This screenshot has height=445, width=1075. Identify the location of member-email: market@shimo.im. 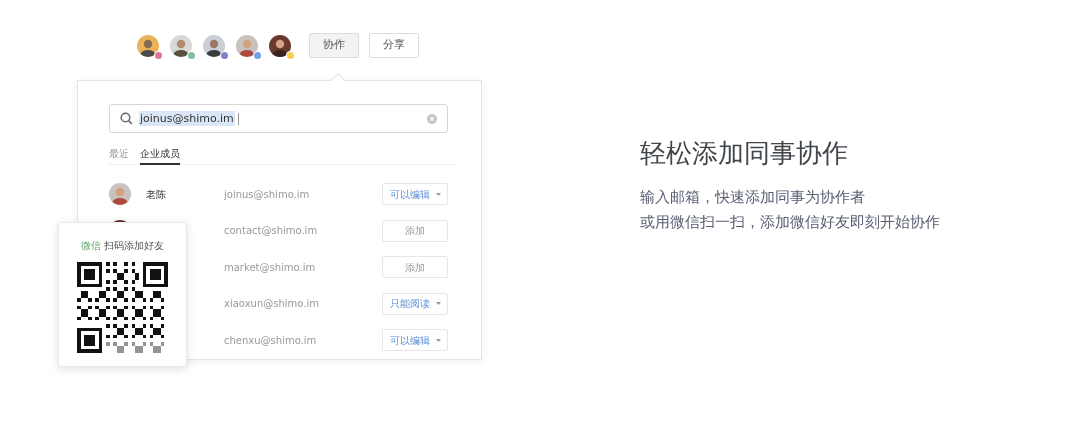
(270, 267).